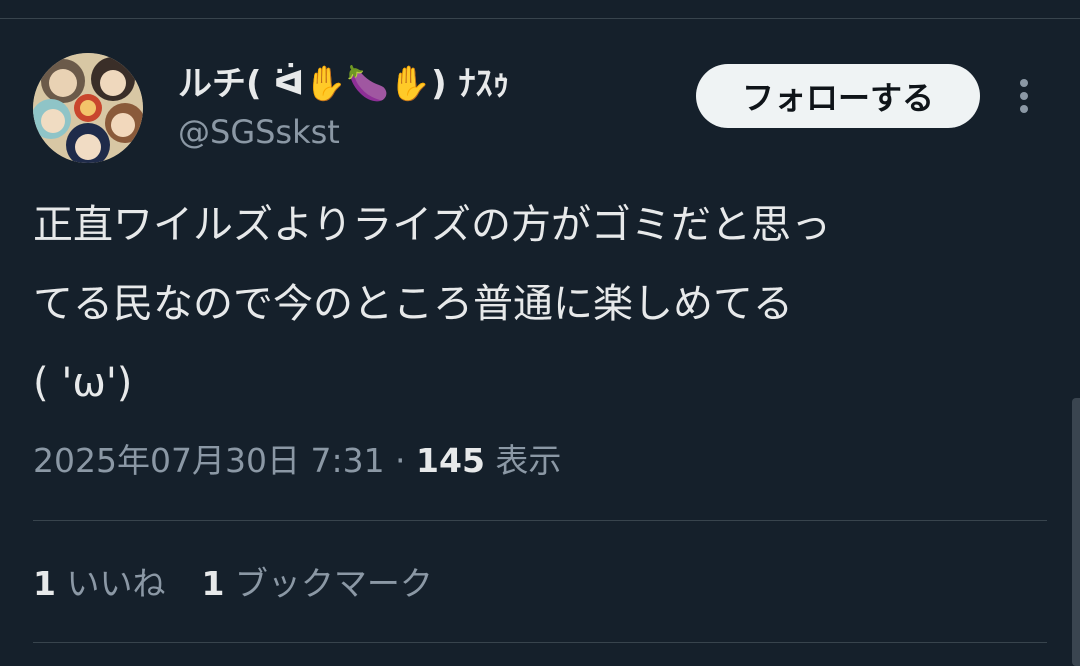 The height and width of the screenshot is (666, 1080). I want to click on more-vertical-icon, so click(1024, 96).